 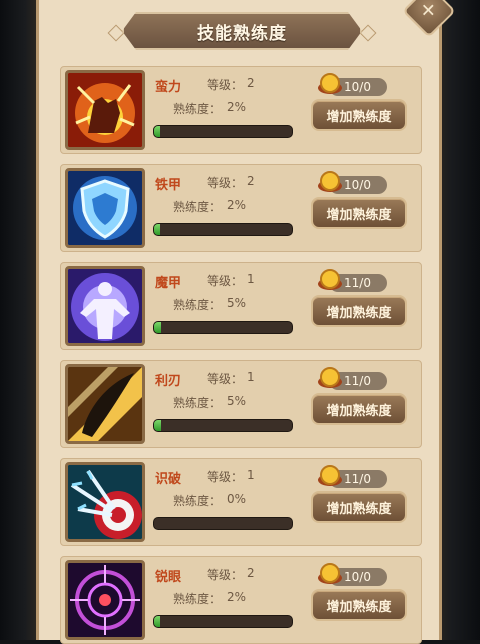 What do you see at coordinates (168, 577) in the screenshot?
I see `skill-name: 锐眼` at bounding box center [168, 577].